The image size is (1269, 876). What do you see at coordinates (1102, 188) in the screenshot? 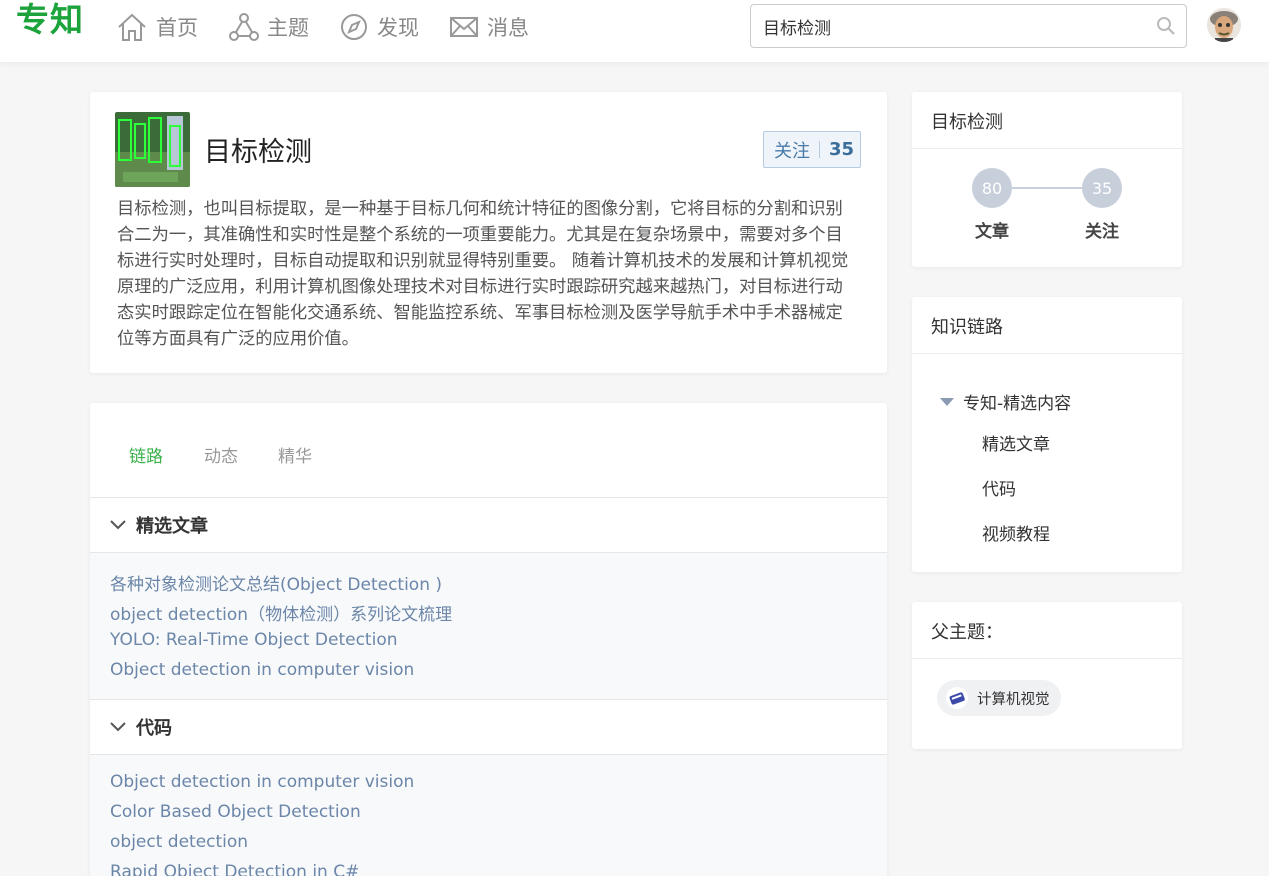
I see `followers-count: 35` at bounding box center [1102, 188].